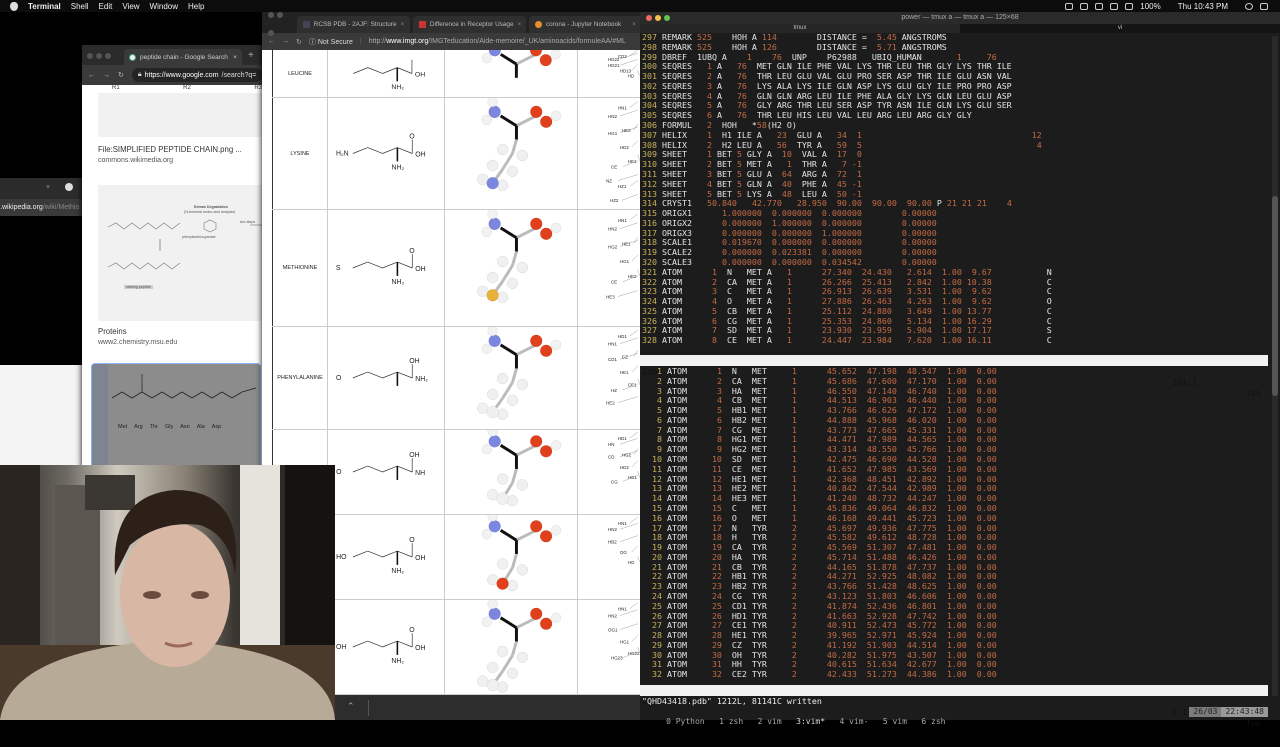 This screenshot has height=747, width=1280. What do you see at coordinates (632, 385) in the screenshot?
I see `atom-label: CE1` at bounding box center [632, 385].